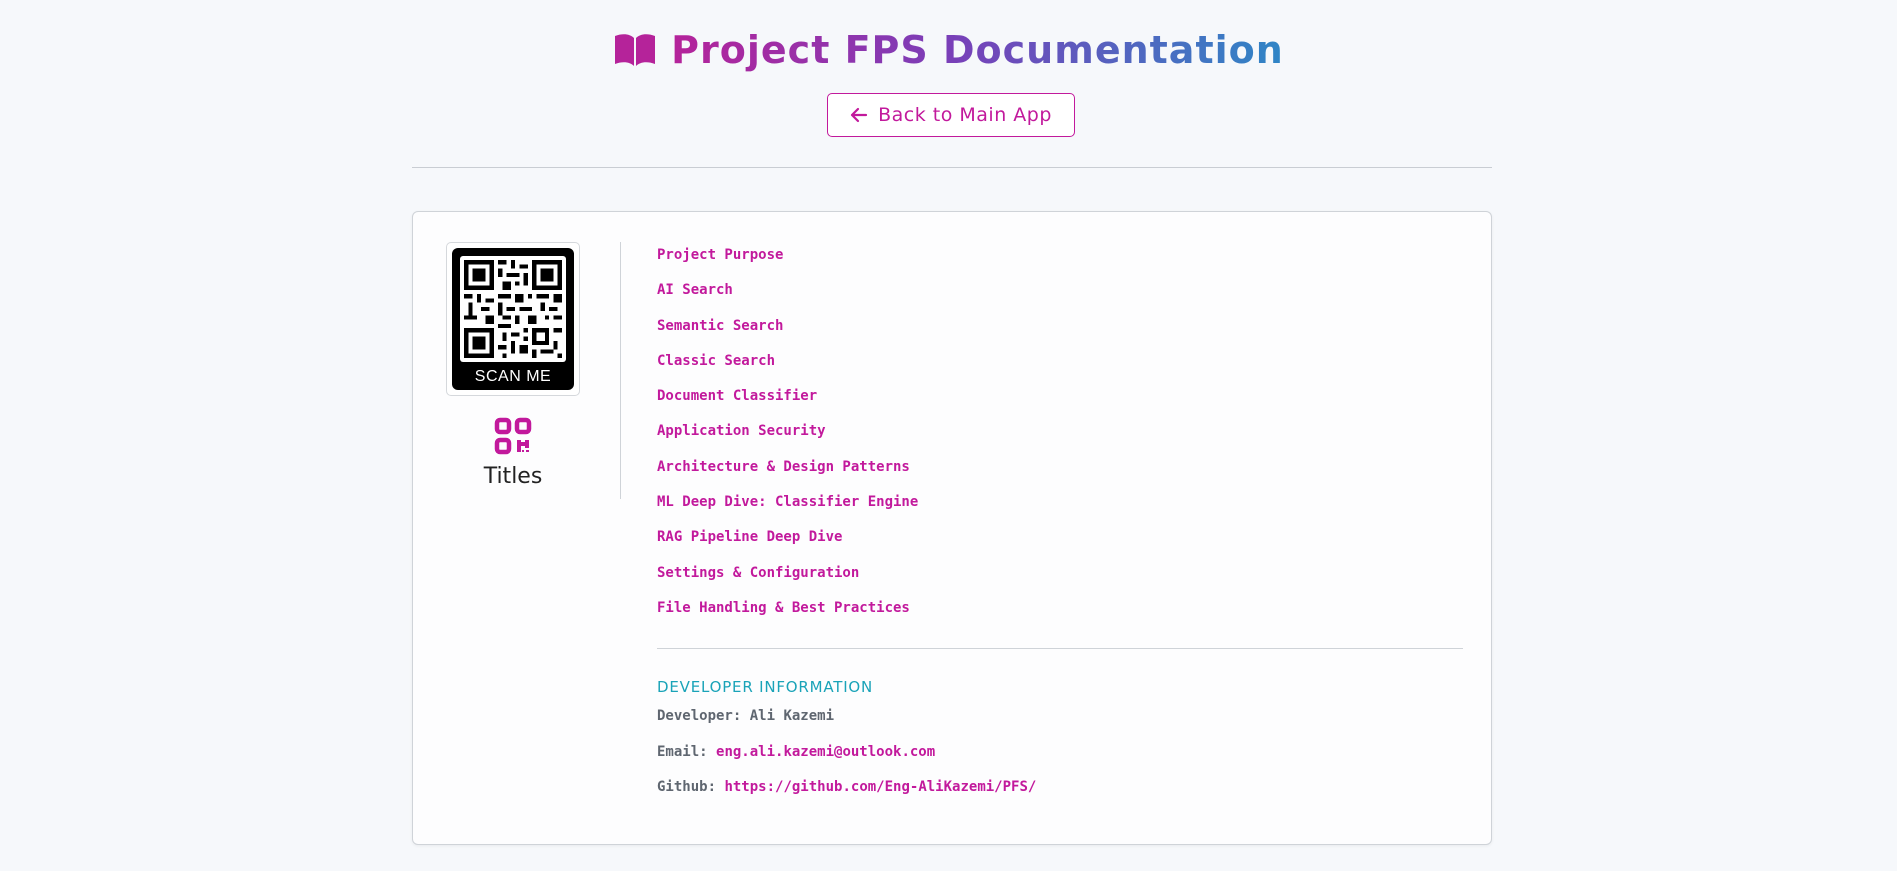  What do you see at coordinates (716, 361) in the screenshot?
I see `toc-link-classic-search: Classic Search` at bounding box center [716, 361].